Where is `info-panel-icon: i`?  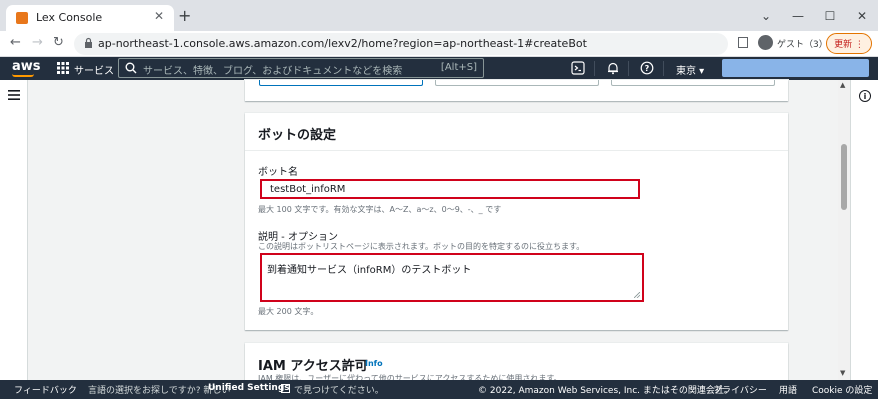
info-panel-icon: i is located at coordinates (865, 96).